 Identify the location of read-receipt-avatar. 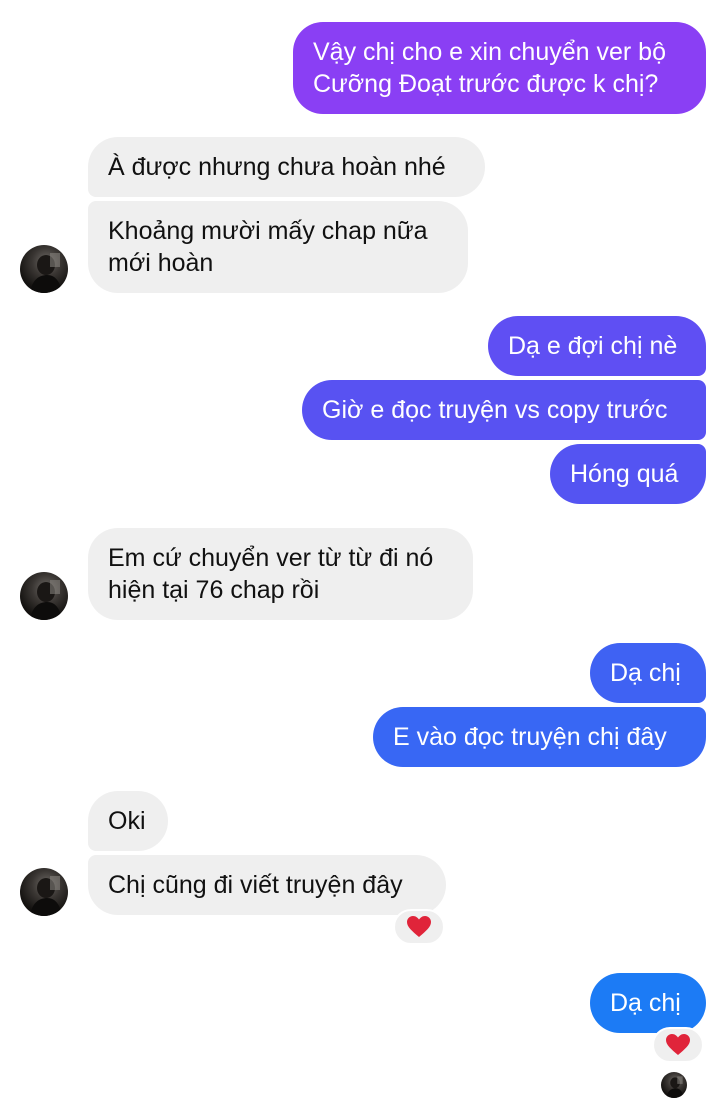
(674, 1085).